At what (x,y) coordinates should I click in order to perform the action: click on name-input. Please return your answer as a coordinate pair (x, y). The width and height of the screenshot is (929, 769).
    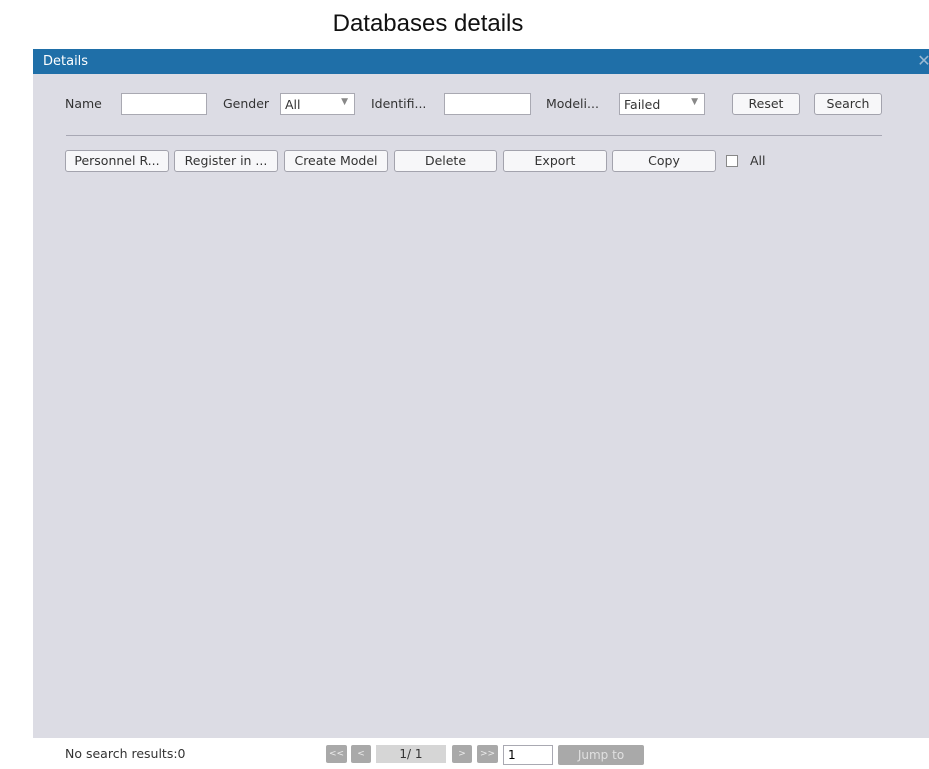
    Looking at the image, I should click on (164, 104).